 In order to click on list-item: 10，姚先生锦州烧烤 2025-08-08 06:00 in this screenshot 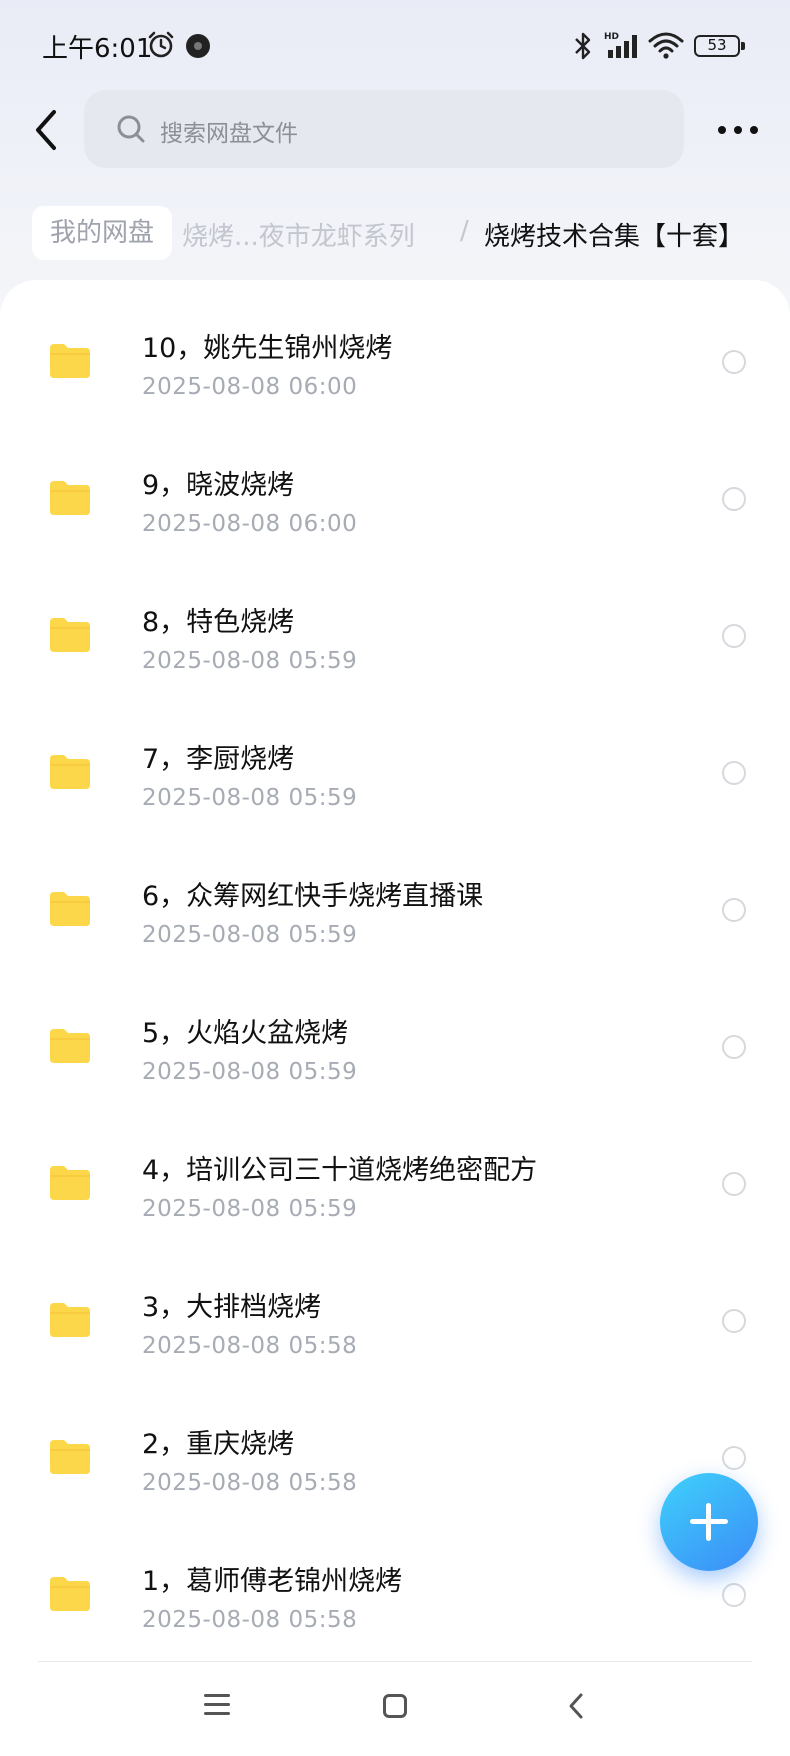, I will do `click(395, 348)`.